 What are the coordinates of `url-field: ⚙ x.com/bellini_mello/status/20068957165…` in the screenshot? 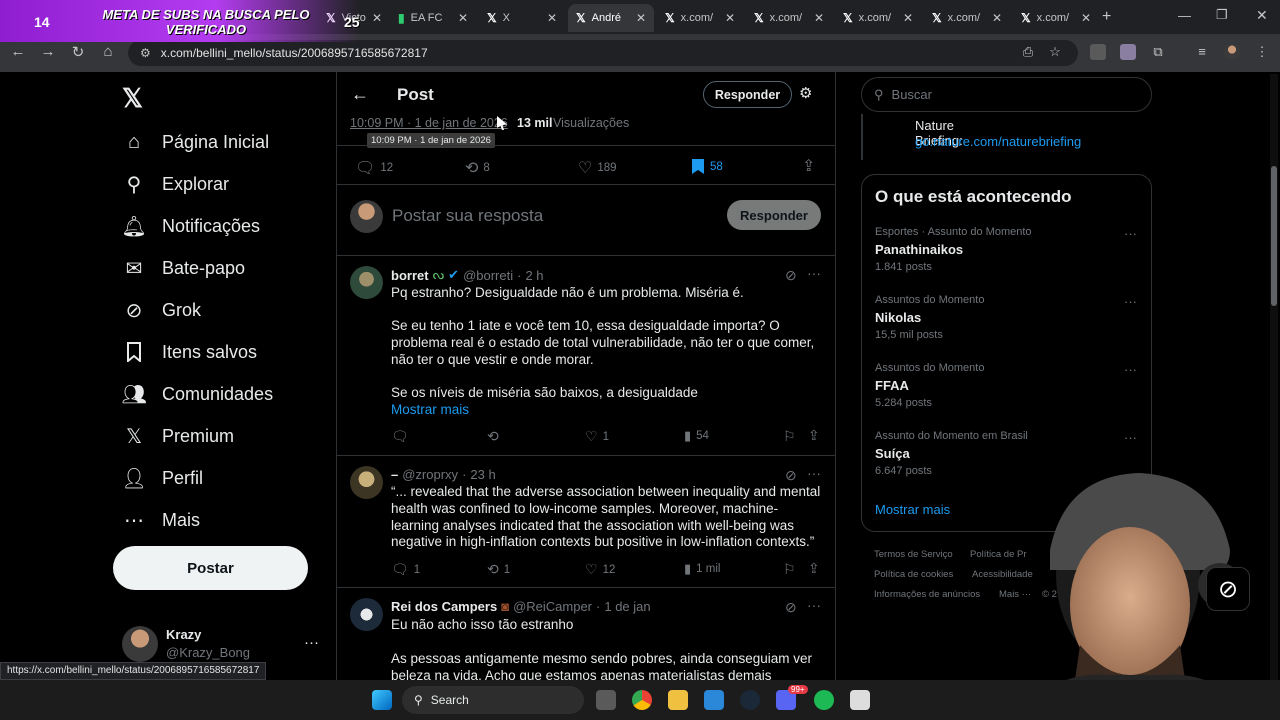 It's located at (603, 53).